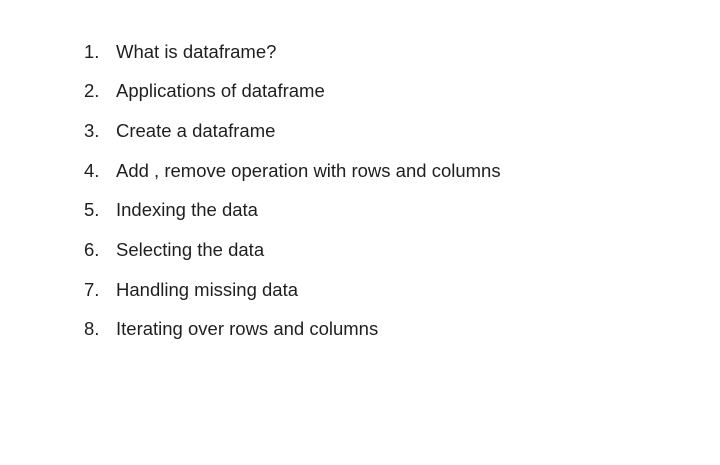 The width and height of the screenshot is (720, 465). I want to click on list-item-text: Applications of dataframe, so click(220, 91).